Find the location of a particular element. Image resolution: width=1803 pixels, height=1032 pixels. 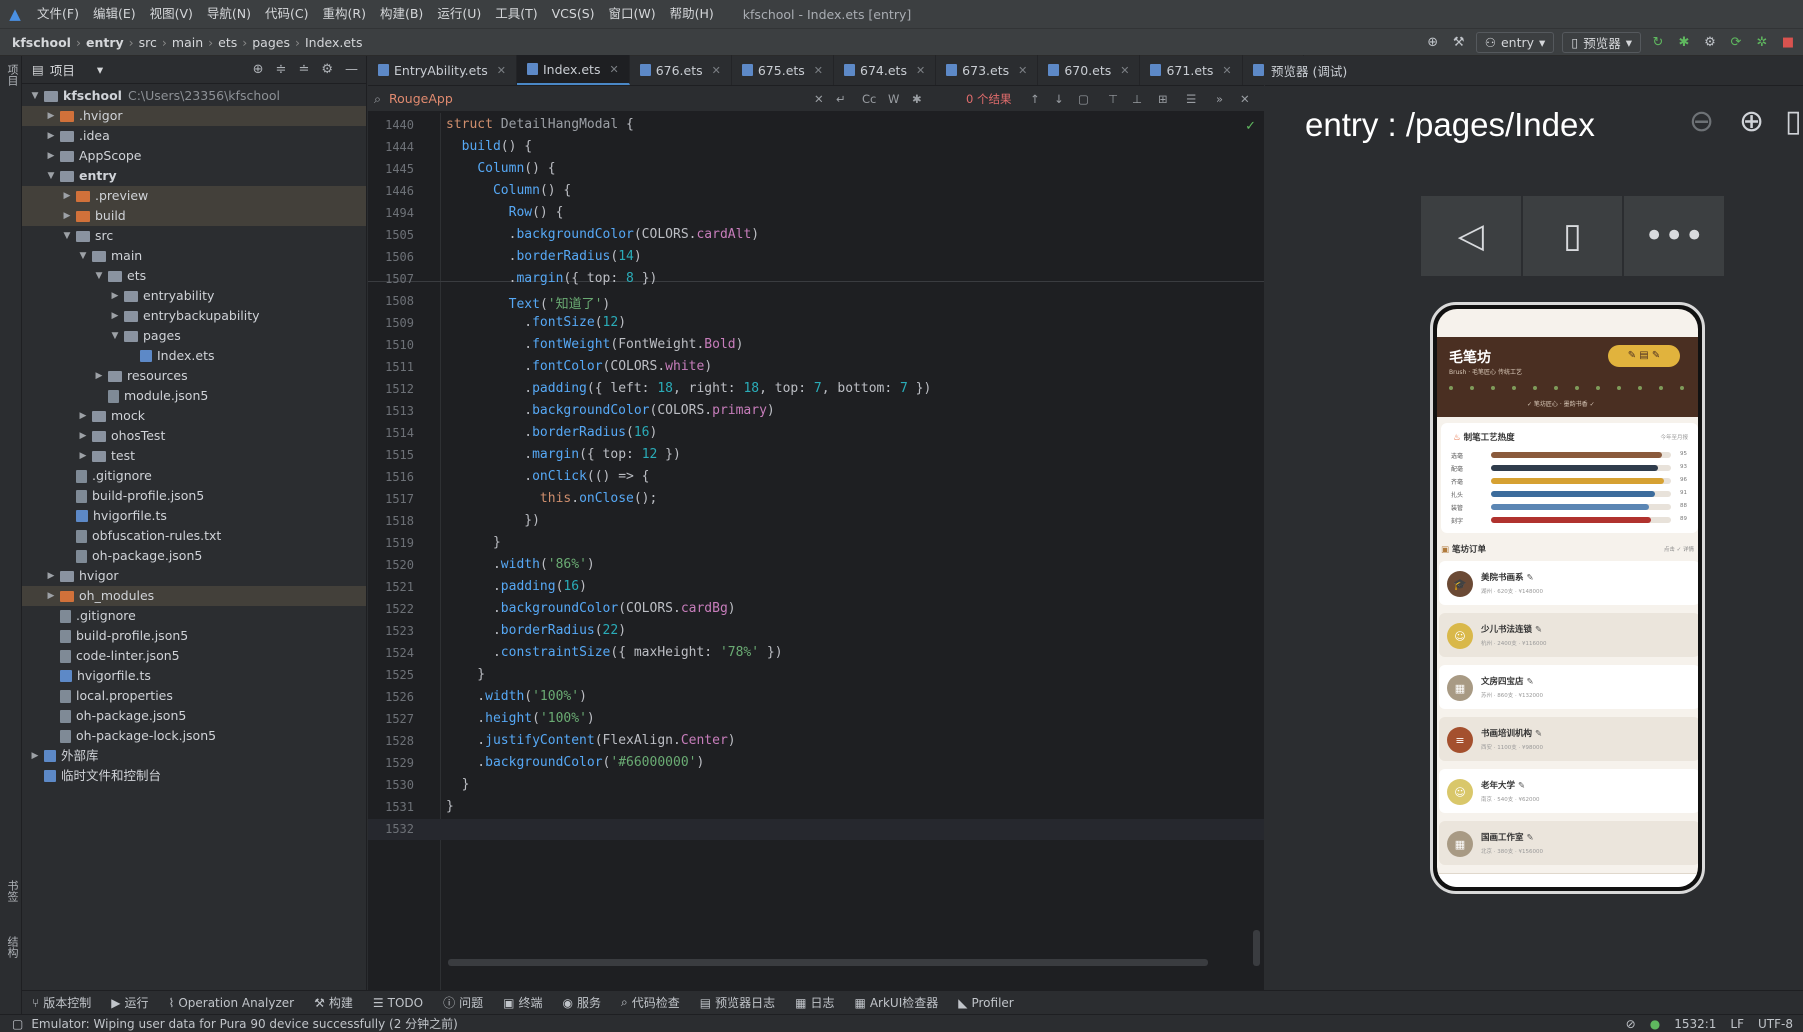

tool-window-button: ⑂ 版本控制 is located at coordinates (61, 1002).